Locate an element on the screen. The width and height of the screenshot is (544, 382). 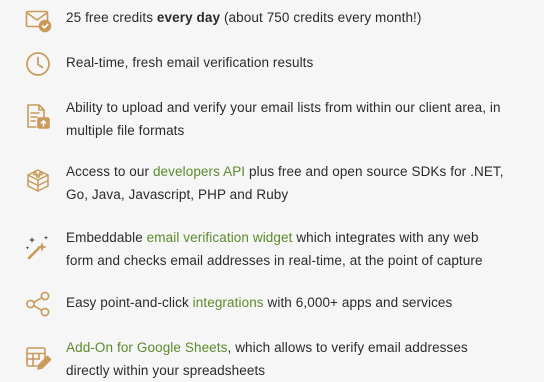
spreadsheet-edit-icon is located at coordinates (38, 358).